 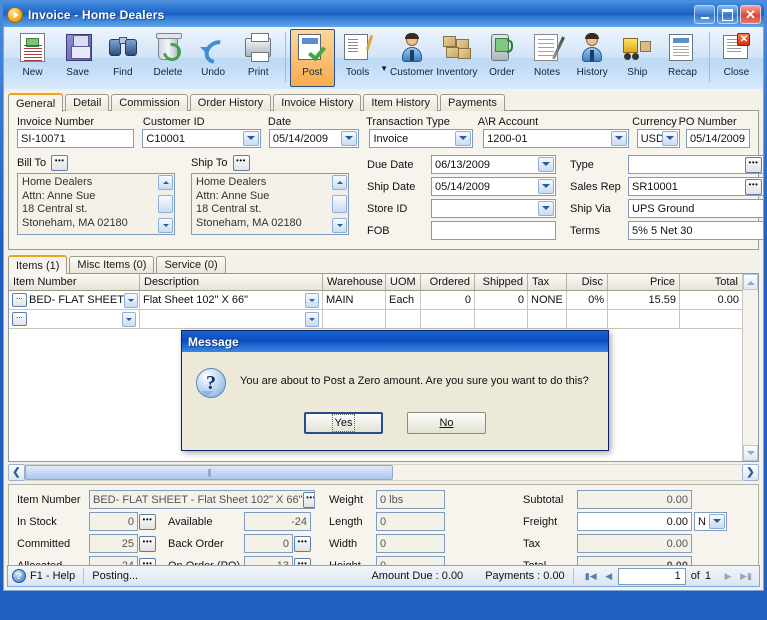 I want to click on type-input, so click(x=696, y=164).